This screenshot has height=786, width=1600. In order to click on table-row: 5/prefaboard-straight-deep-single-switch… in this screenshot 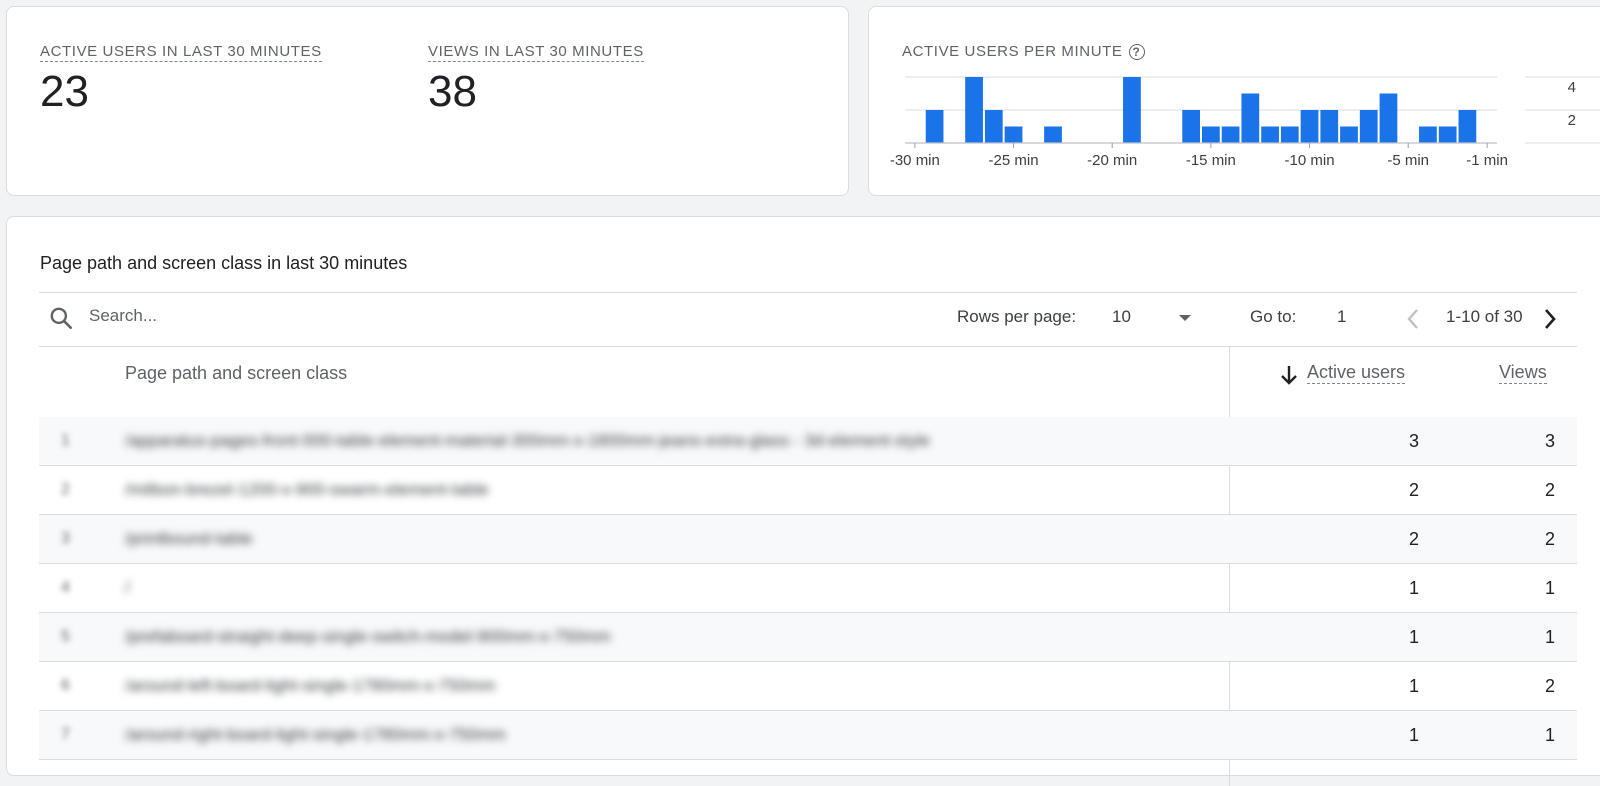, I will do `click(808, 637)`.